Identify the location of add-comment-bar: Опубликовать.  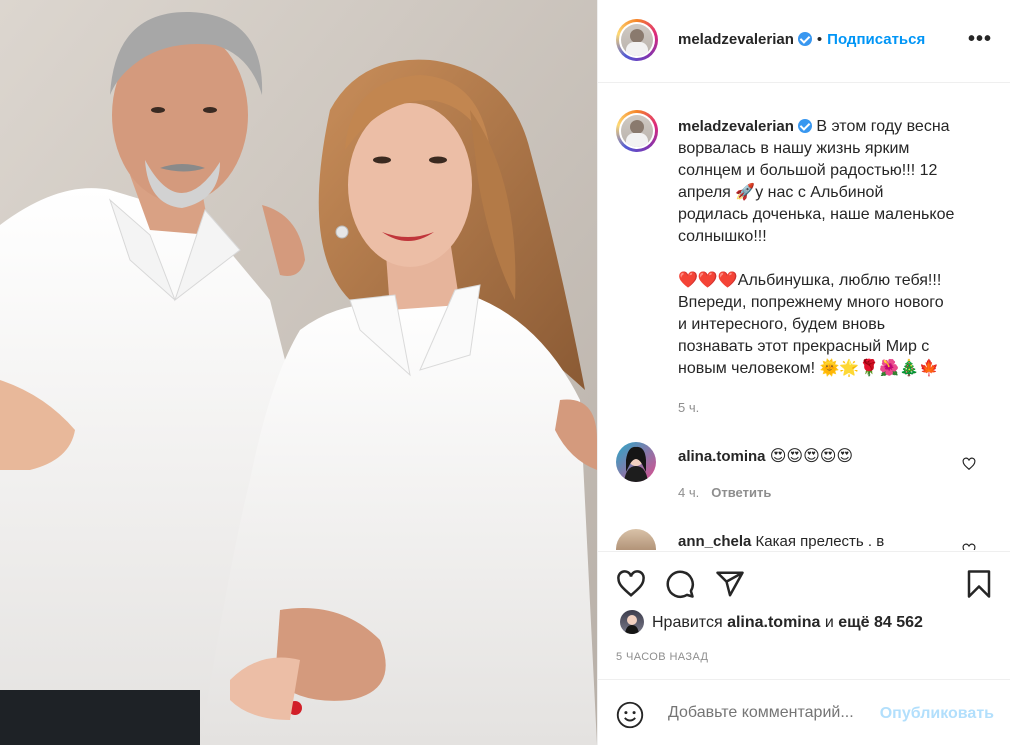
(804, 713).